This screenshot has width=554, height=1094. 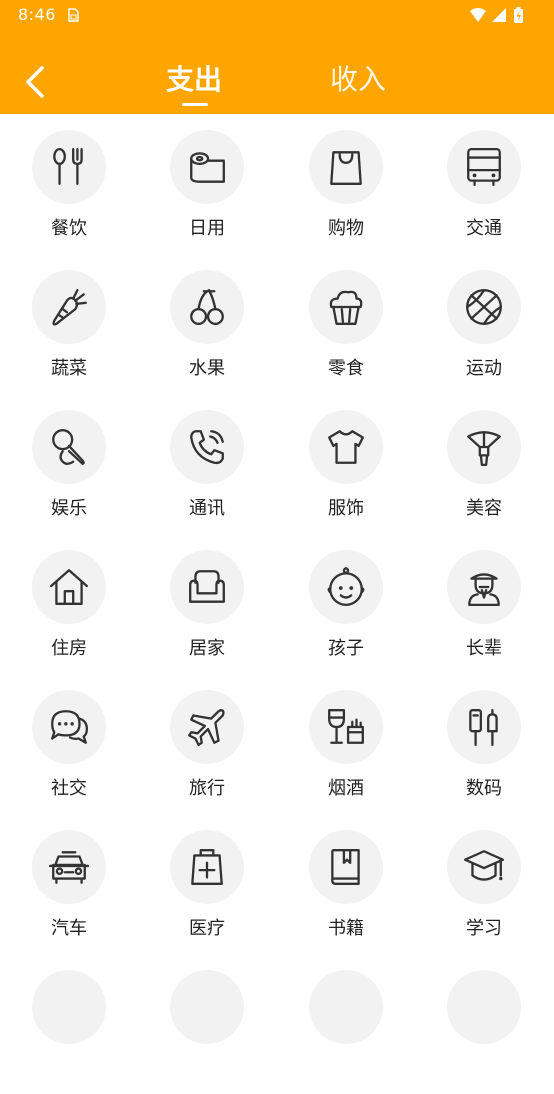 I want to click on phone-icon, so click(x=207, y=447).